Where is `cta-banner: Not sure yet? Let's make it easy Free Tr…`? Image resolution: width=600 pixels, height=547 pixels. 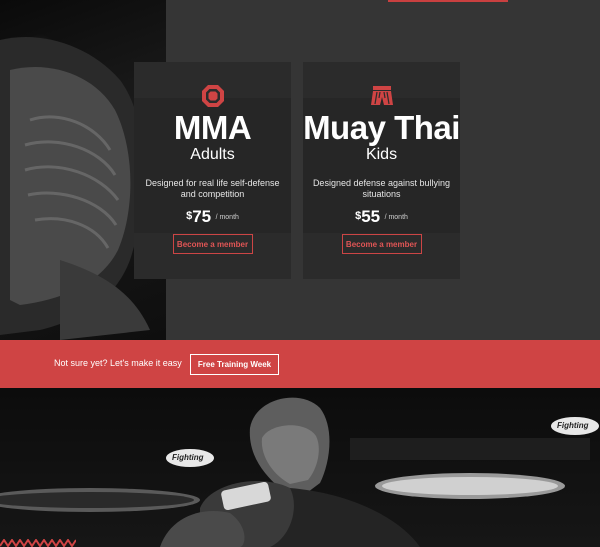
cta-banner: Not sure yet? Let's make it easy Free Tr… is located at coordinates (300, 364).